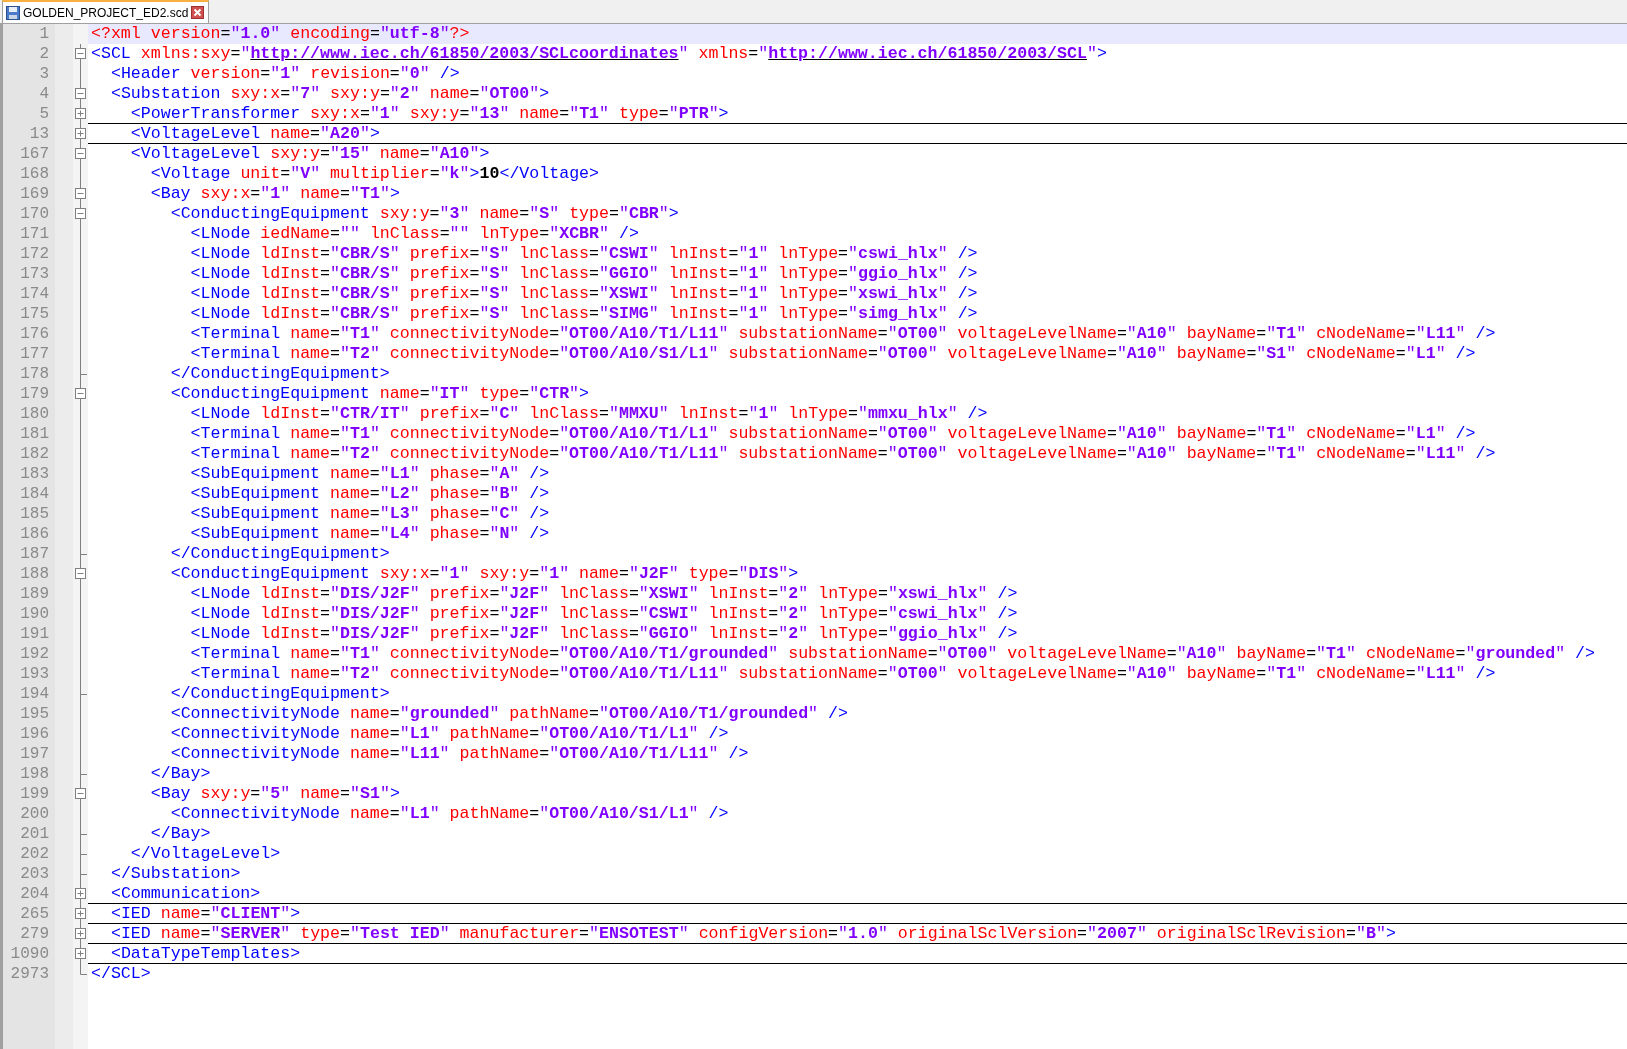 The width and height of the screenshot is (1627, 1049). What do you see at coordinates (34, 274) in the screenshot?
I see `line-number: 173` at bounding box center [34, 274].